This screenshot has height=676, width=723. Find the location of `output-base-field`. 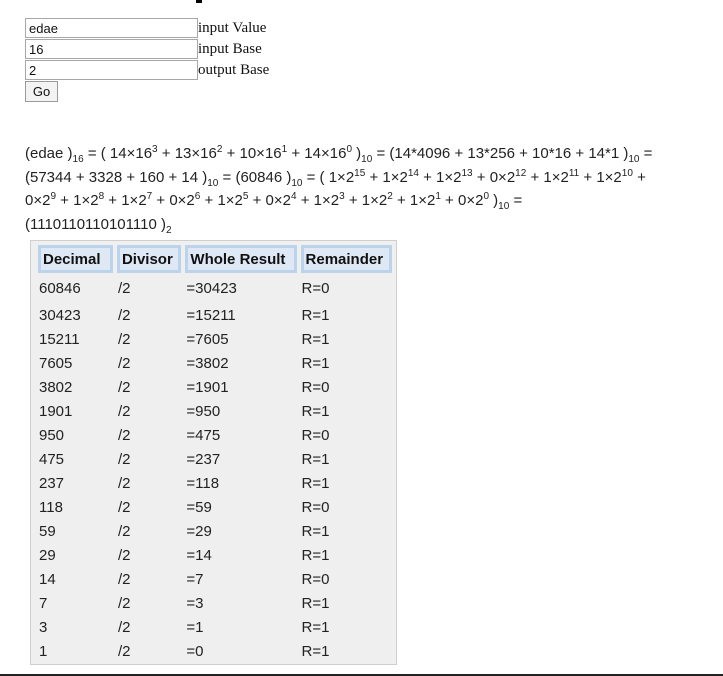

output-base-field is located at coordinates (111, 70).